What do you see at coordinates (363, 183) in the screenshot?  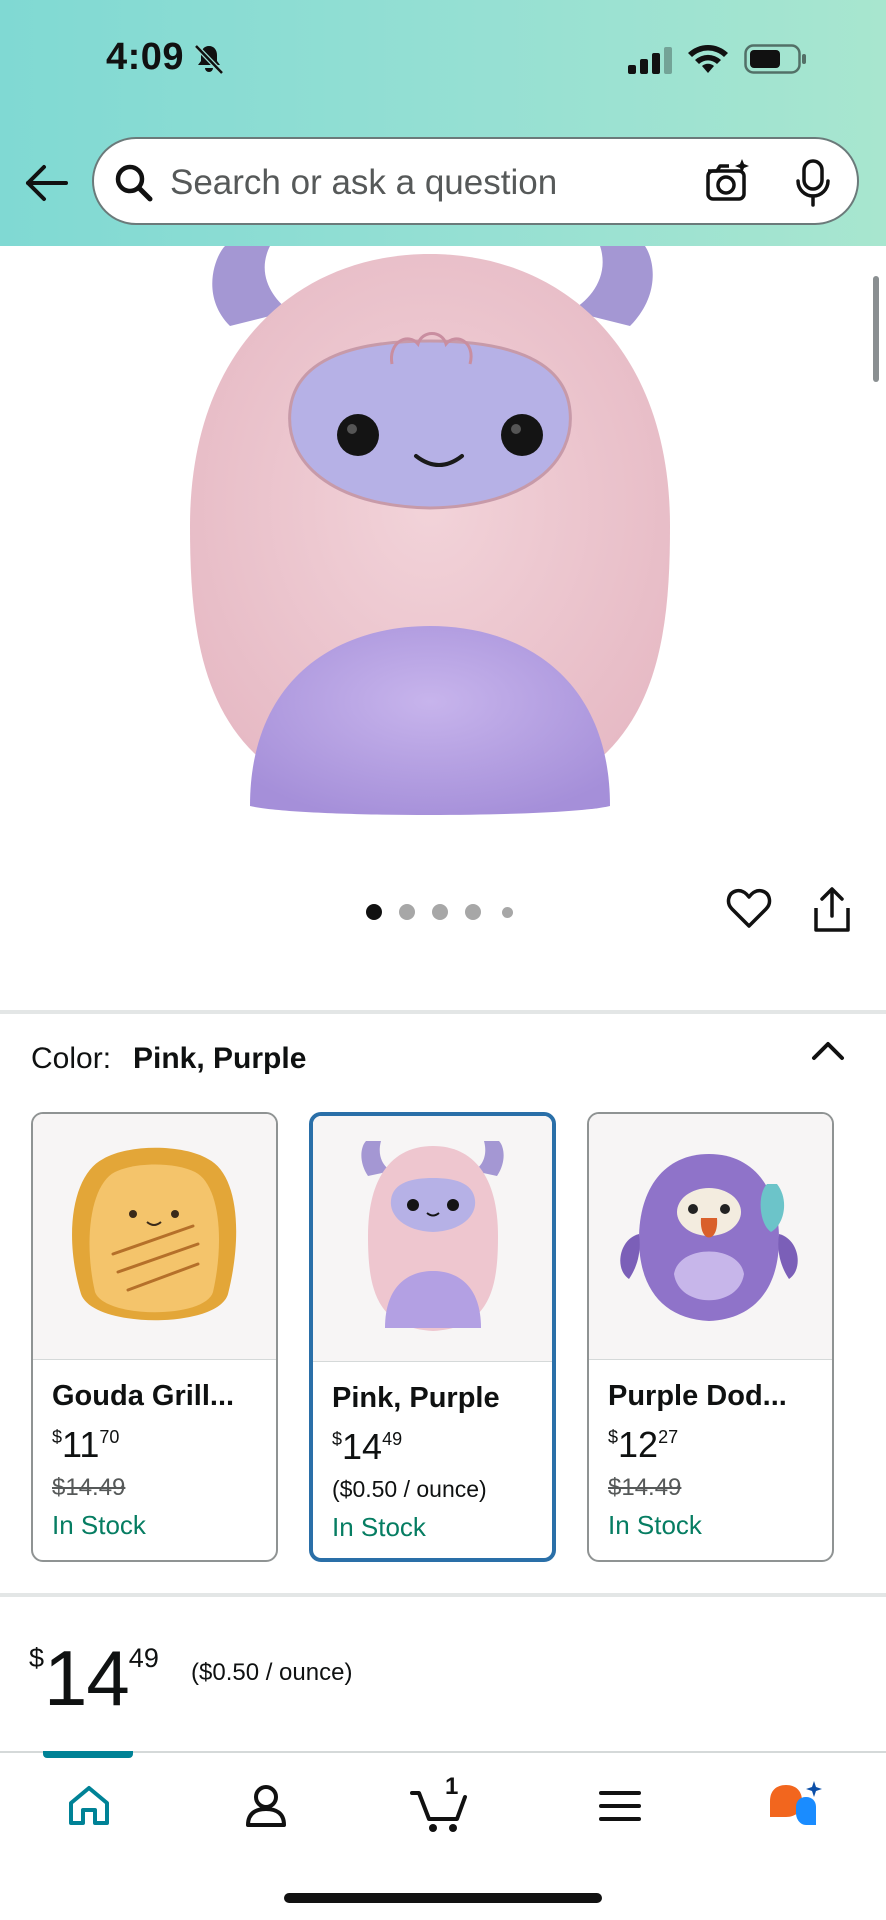 I see `search-input: Search or ask a question` at bounding box center [363, 183].